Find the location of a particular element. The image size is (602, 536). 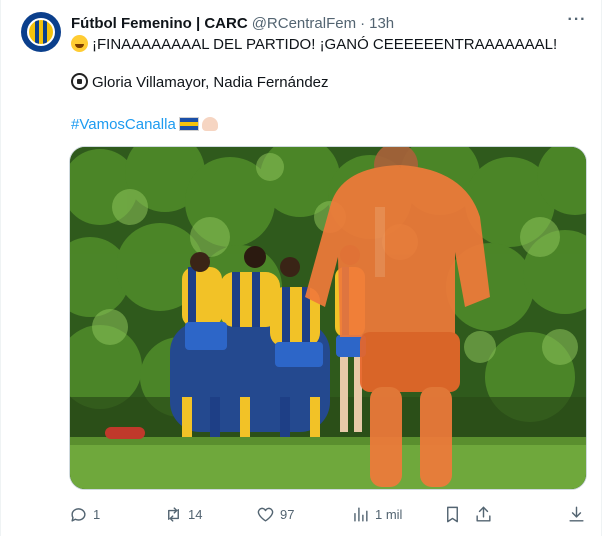

download-button is located at coordinates (576, 514).